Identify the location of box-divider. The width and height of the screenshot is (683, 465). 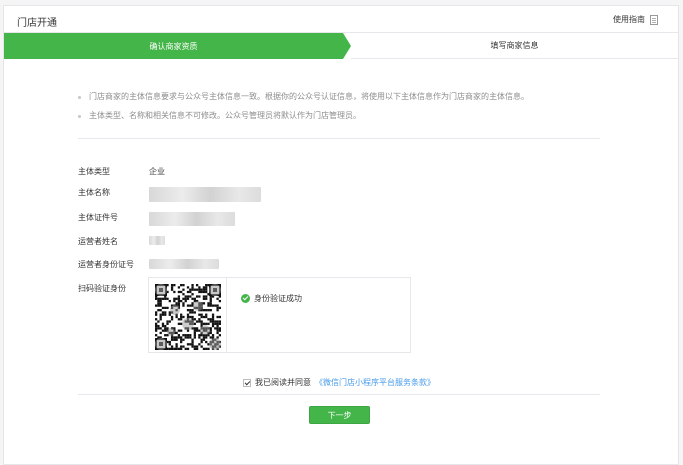
(226, 315).